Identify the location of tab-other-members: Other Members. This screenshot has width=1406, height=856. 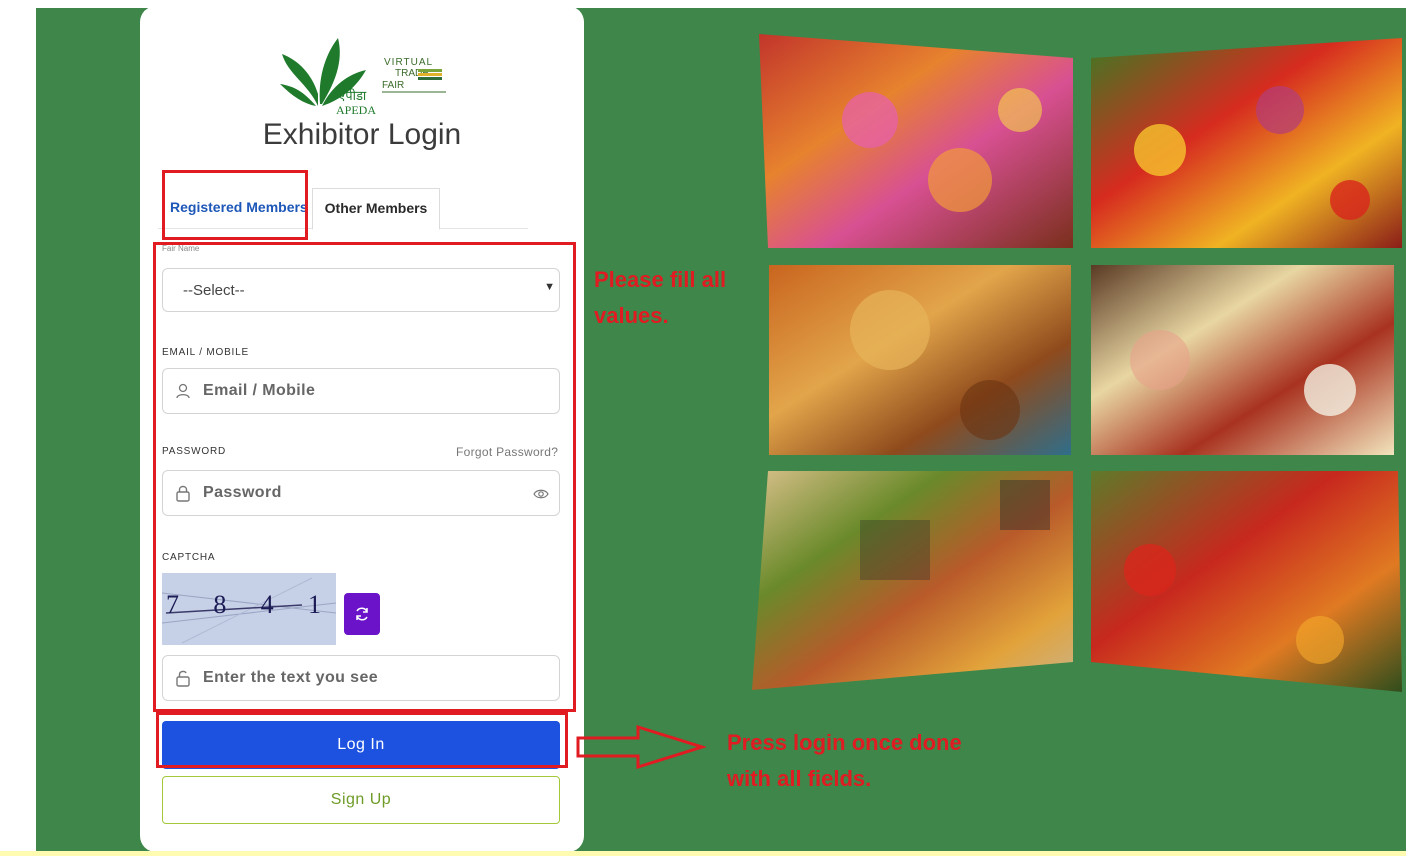
(376, 209).